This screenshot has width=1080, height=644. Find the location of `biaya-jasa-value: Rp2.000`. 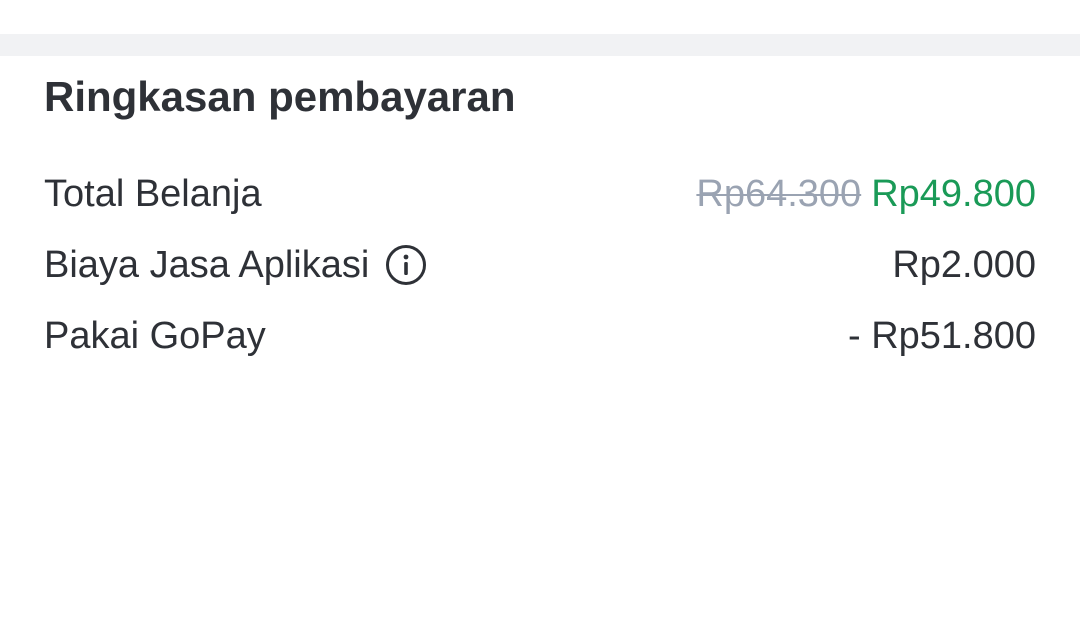

biaya-jasa-value: Rp2.000 is located at coordinates (964, 265).